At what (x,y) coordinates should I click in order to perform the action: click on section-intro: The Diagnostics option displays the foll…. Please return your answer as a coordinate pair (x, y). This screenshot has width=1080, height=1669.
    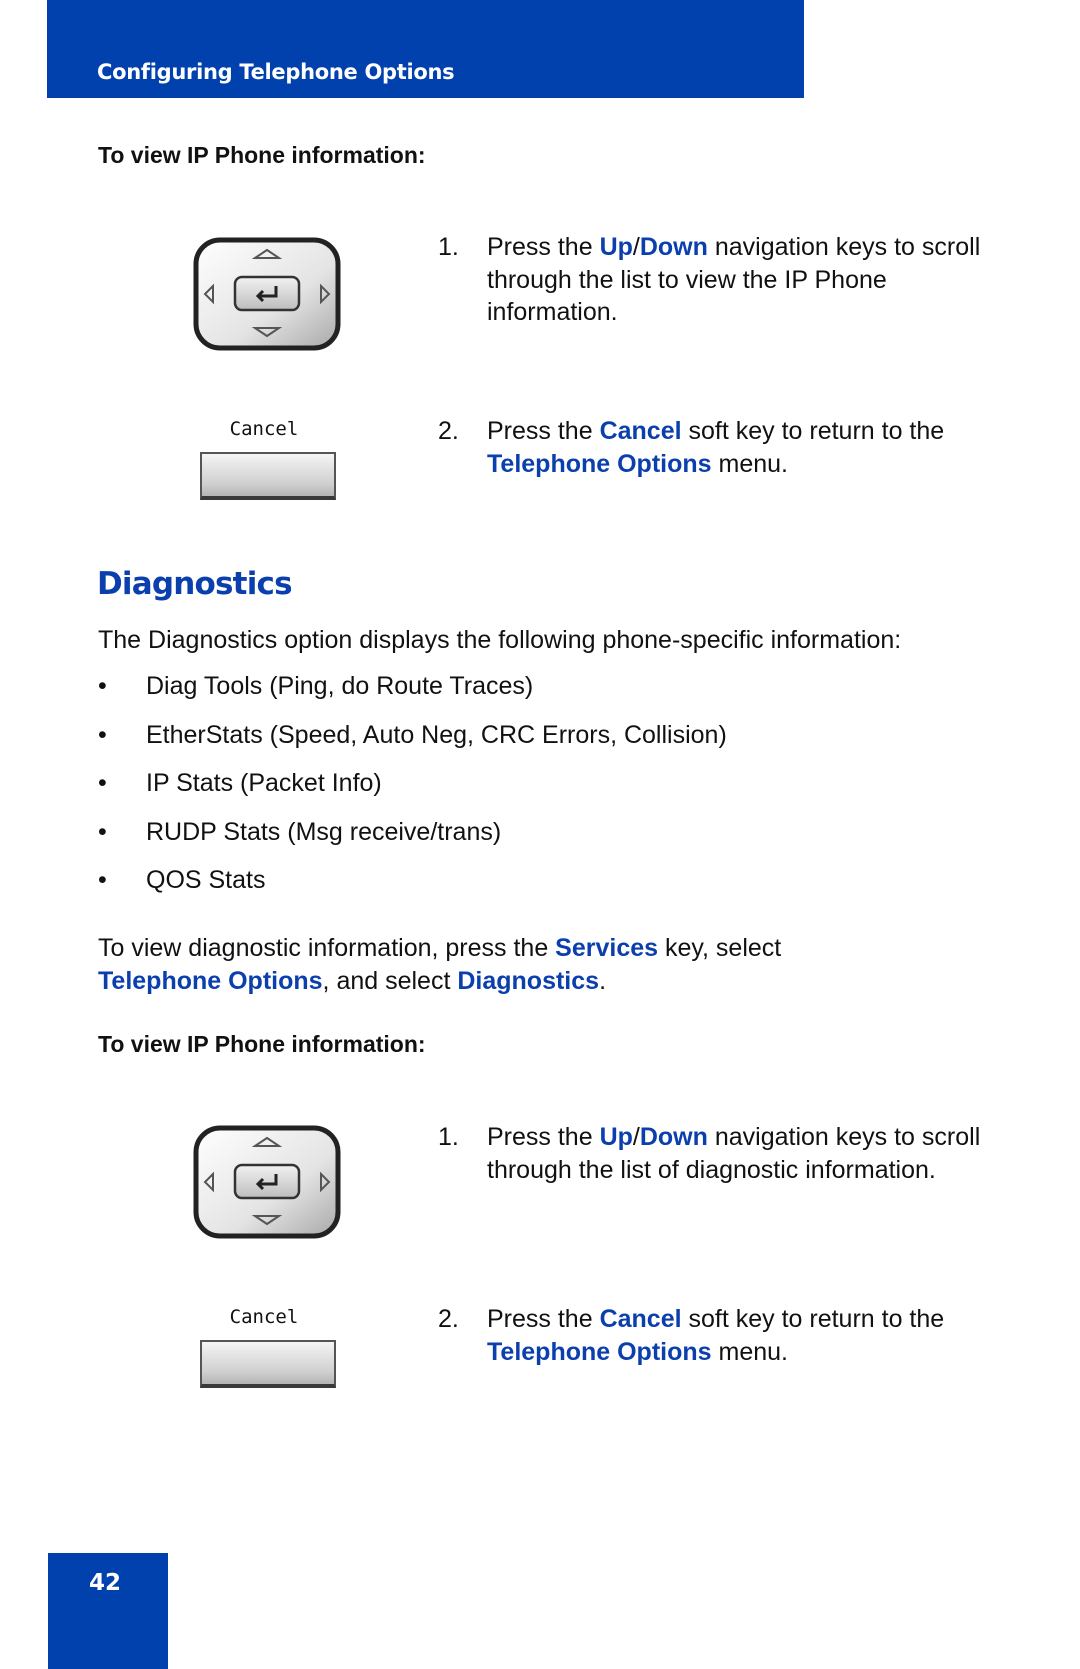
    Looking at the image, I should click on (500, 640).